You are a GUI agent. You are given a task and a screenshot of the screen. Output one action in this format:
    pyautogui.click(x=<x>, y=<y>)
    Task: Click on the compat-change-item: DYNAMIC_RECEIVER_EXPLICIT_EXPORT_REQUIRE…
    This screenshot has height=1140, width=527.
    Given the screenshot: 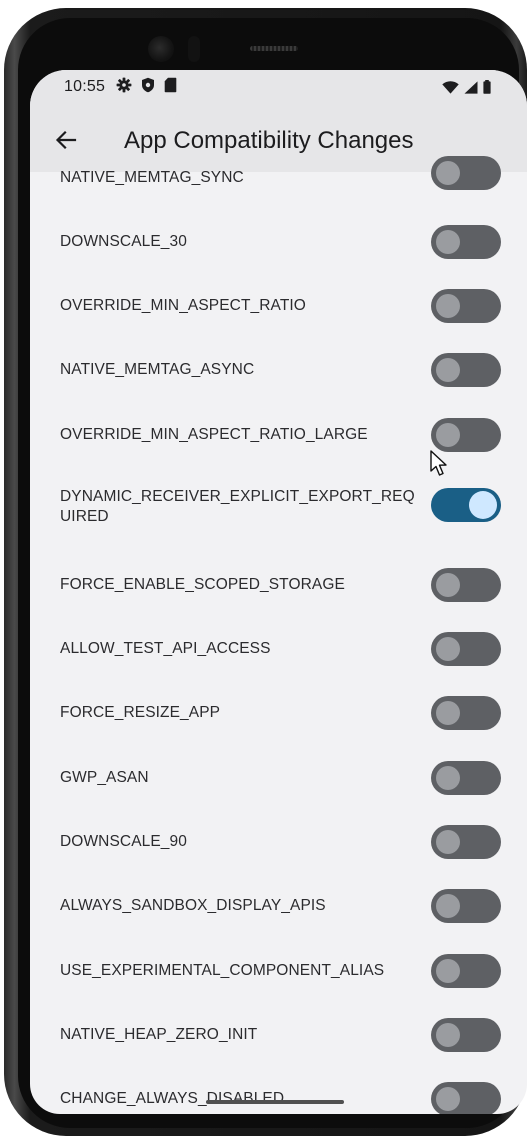 What is the action you would take?
    pyautogui.click(x=278, y=505)
    